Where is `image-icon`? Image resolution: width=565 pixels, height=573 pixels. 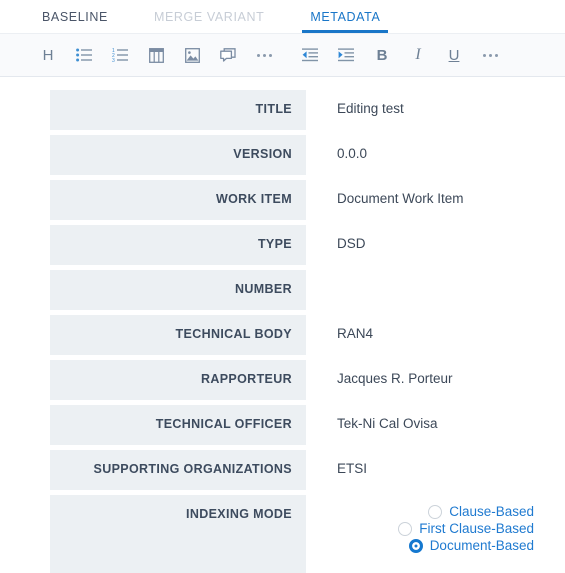 image-icon is located at coordinates (192, 55).